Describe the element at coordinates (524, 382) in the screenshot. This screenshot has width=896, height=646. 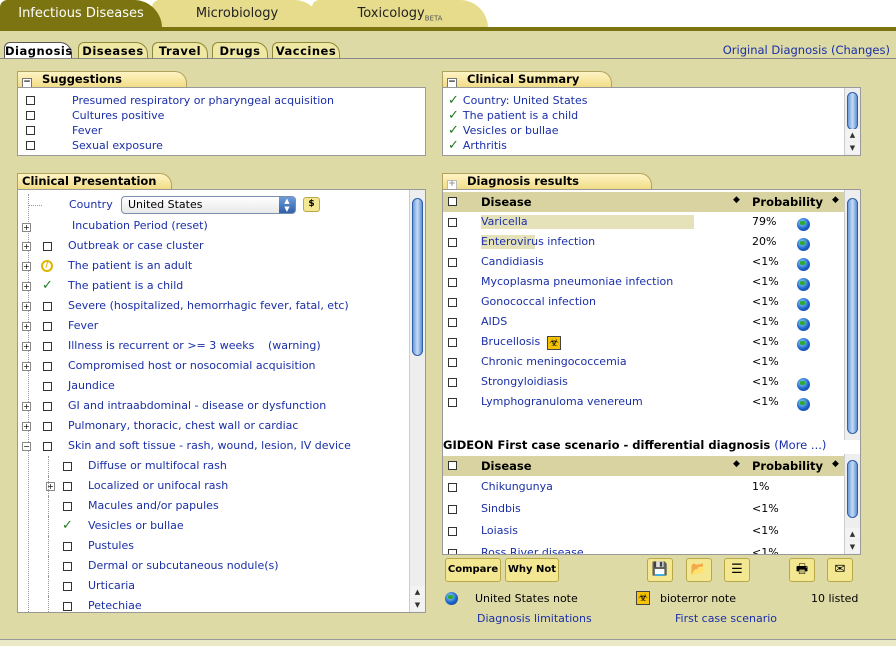
I see `disease-link: Strongyloidiasis` at that location.